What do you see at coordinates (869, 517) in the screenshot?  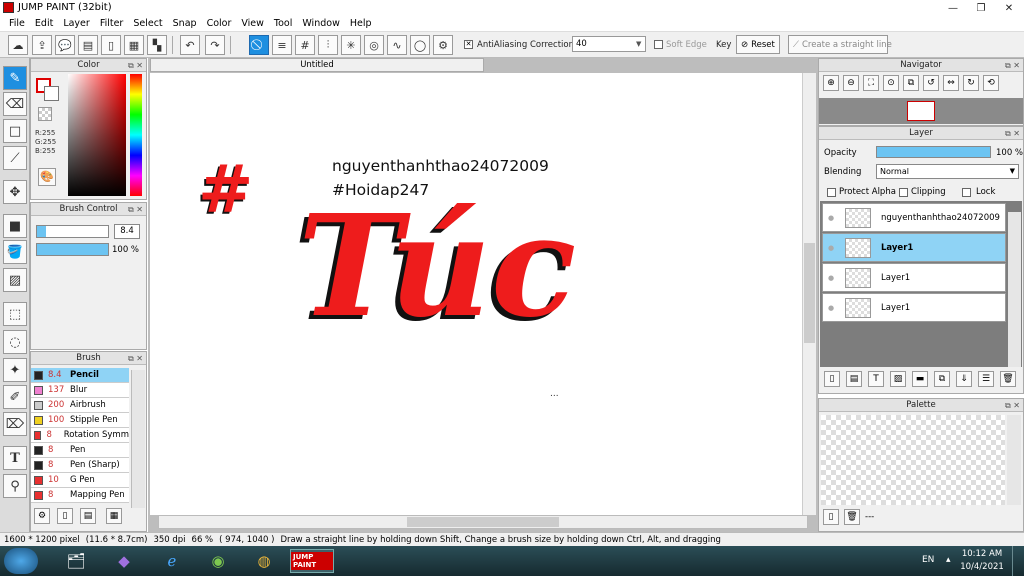 I see `palette-more: ---` at bounding box center [869, 517].